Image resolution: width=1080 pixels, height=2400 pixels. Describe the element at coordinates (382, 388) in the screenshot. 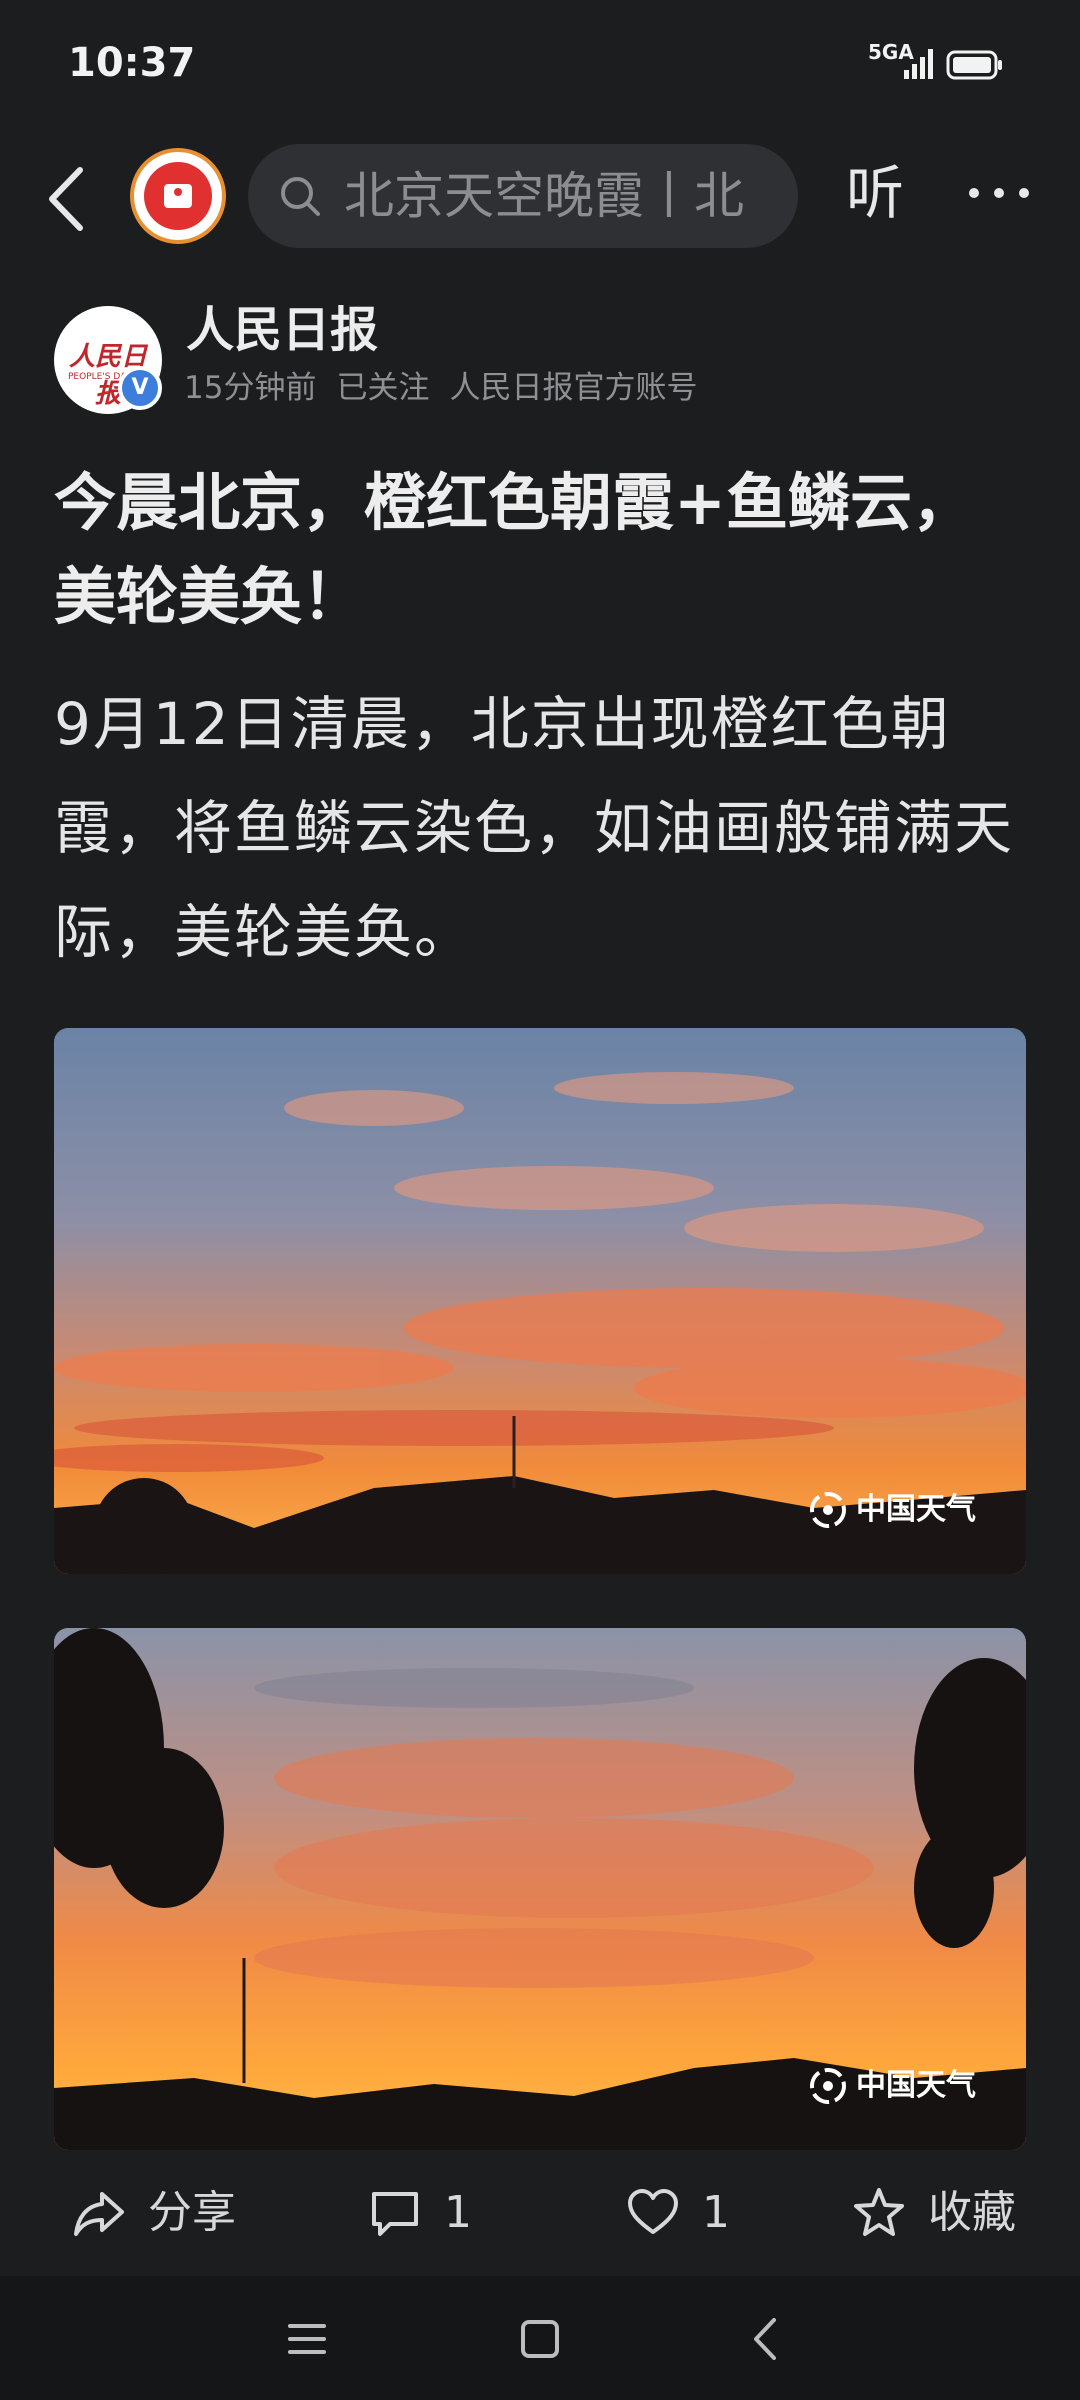

I see `follow-status: 已关注` at that location.